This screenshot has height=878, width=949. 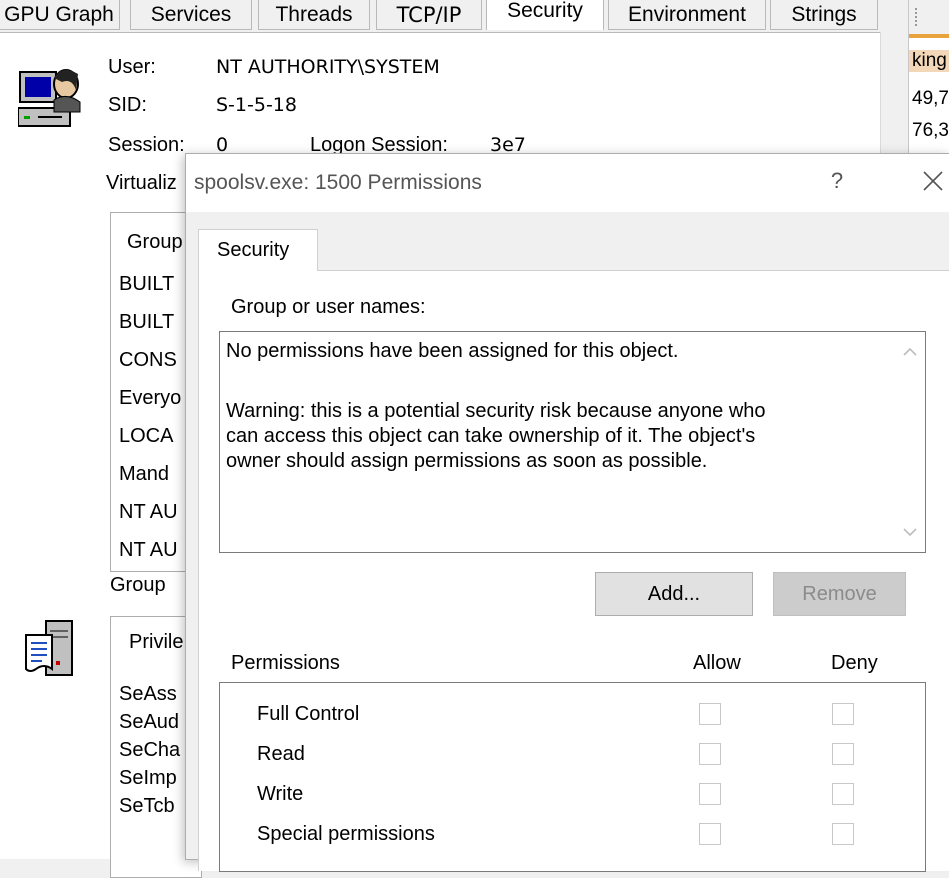 What do you see at coordinates (910, 532) in the screenshot?
I see `scroll-down-icon` at bounding box center [910, 532].